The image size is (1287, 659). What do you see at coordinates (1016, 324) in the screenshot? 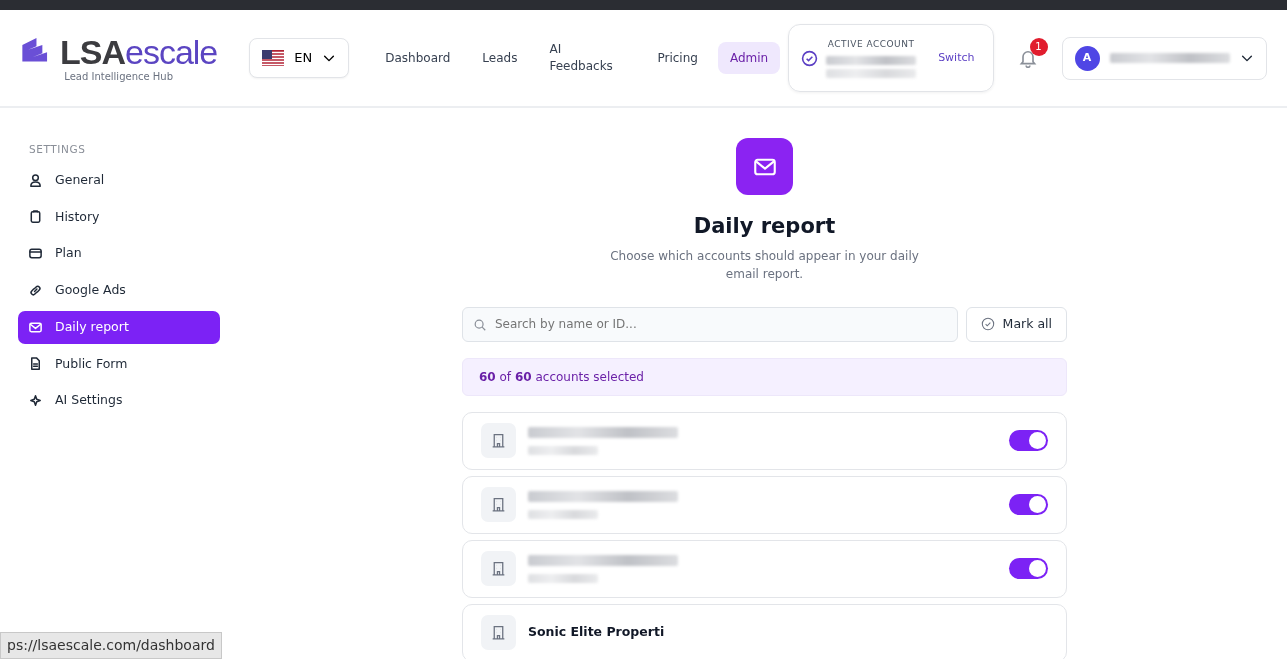
I see `mark-all-button: Mark all` at bounding box center [1016, 324].